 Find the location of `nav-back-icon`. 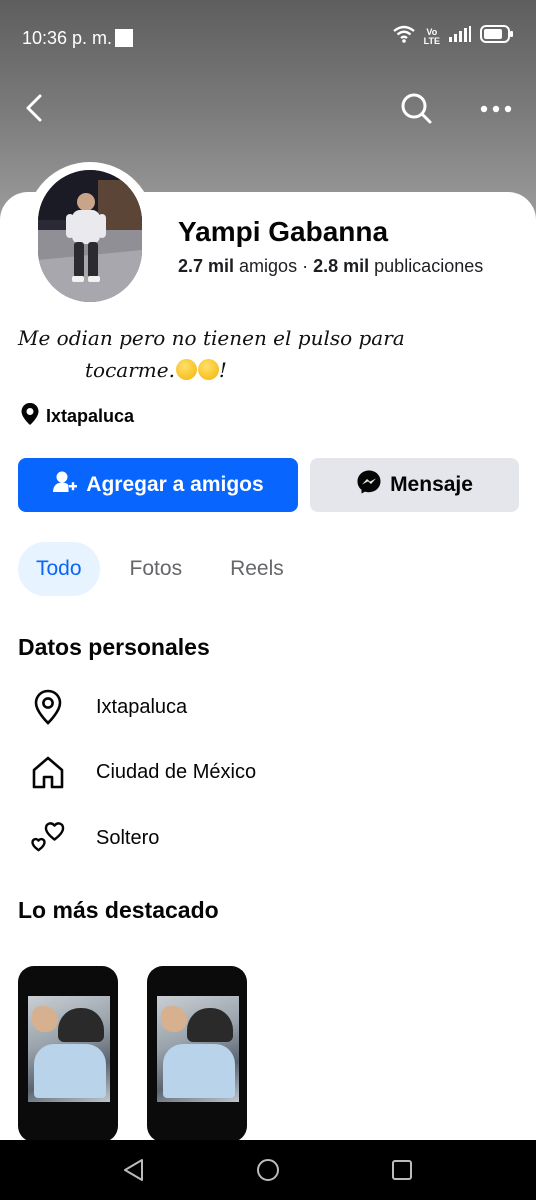

nav-back-icon is located at coordinates (134, 1170).